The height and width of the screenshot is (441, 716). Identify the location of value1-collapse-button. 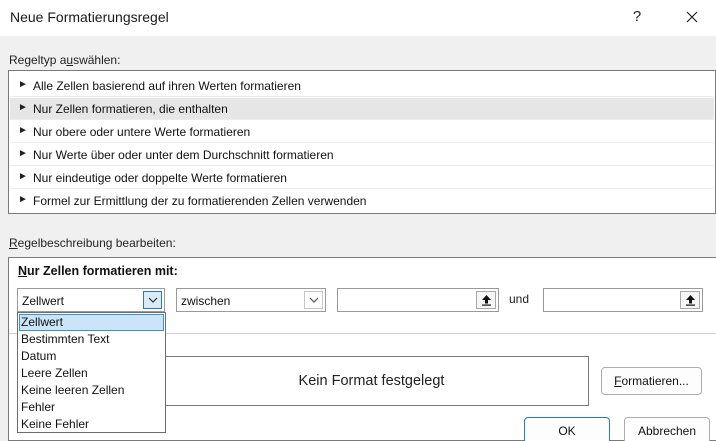
(486, 300).